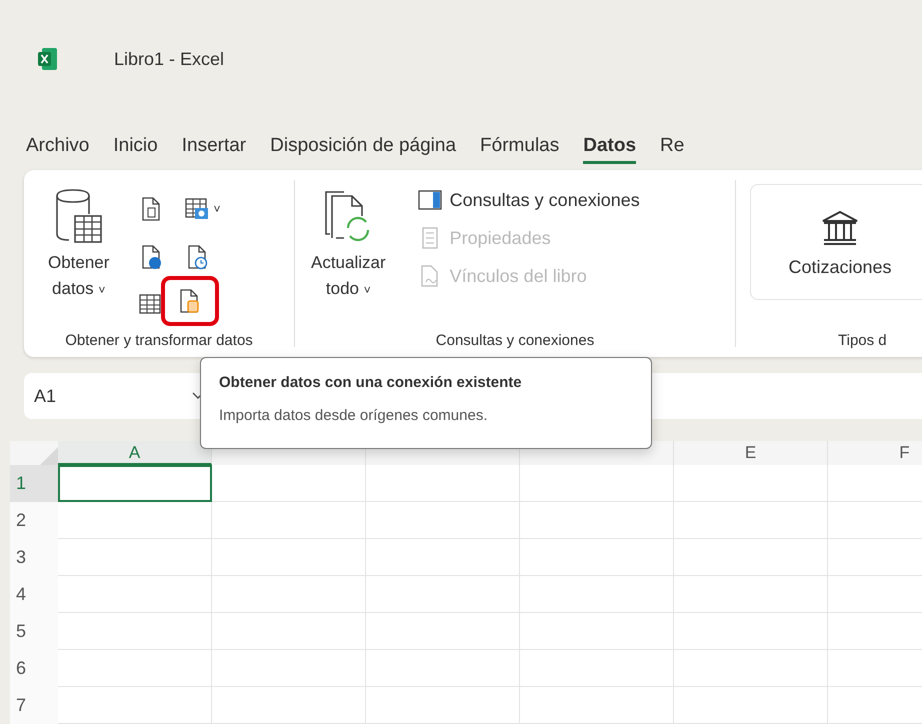  I want to click on get-data-button: Obtener datos ˅, so click(79, 258).